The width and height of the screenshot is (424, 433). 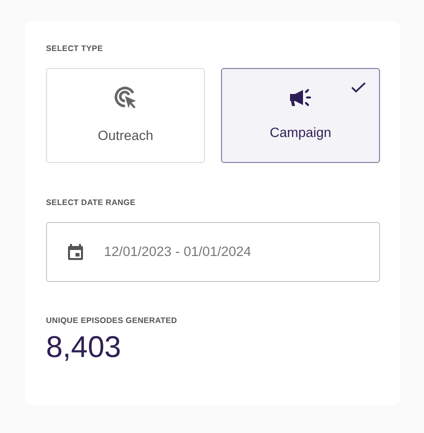 I want to click on checkmark-icon, so click(x=358, y=87).